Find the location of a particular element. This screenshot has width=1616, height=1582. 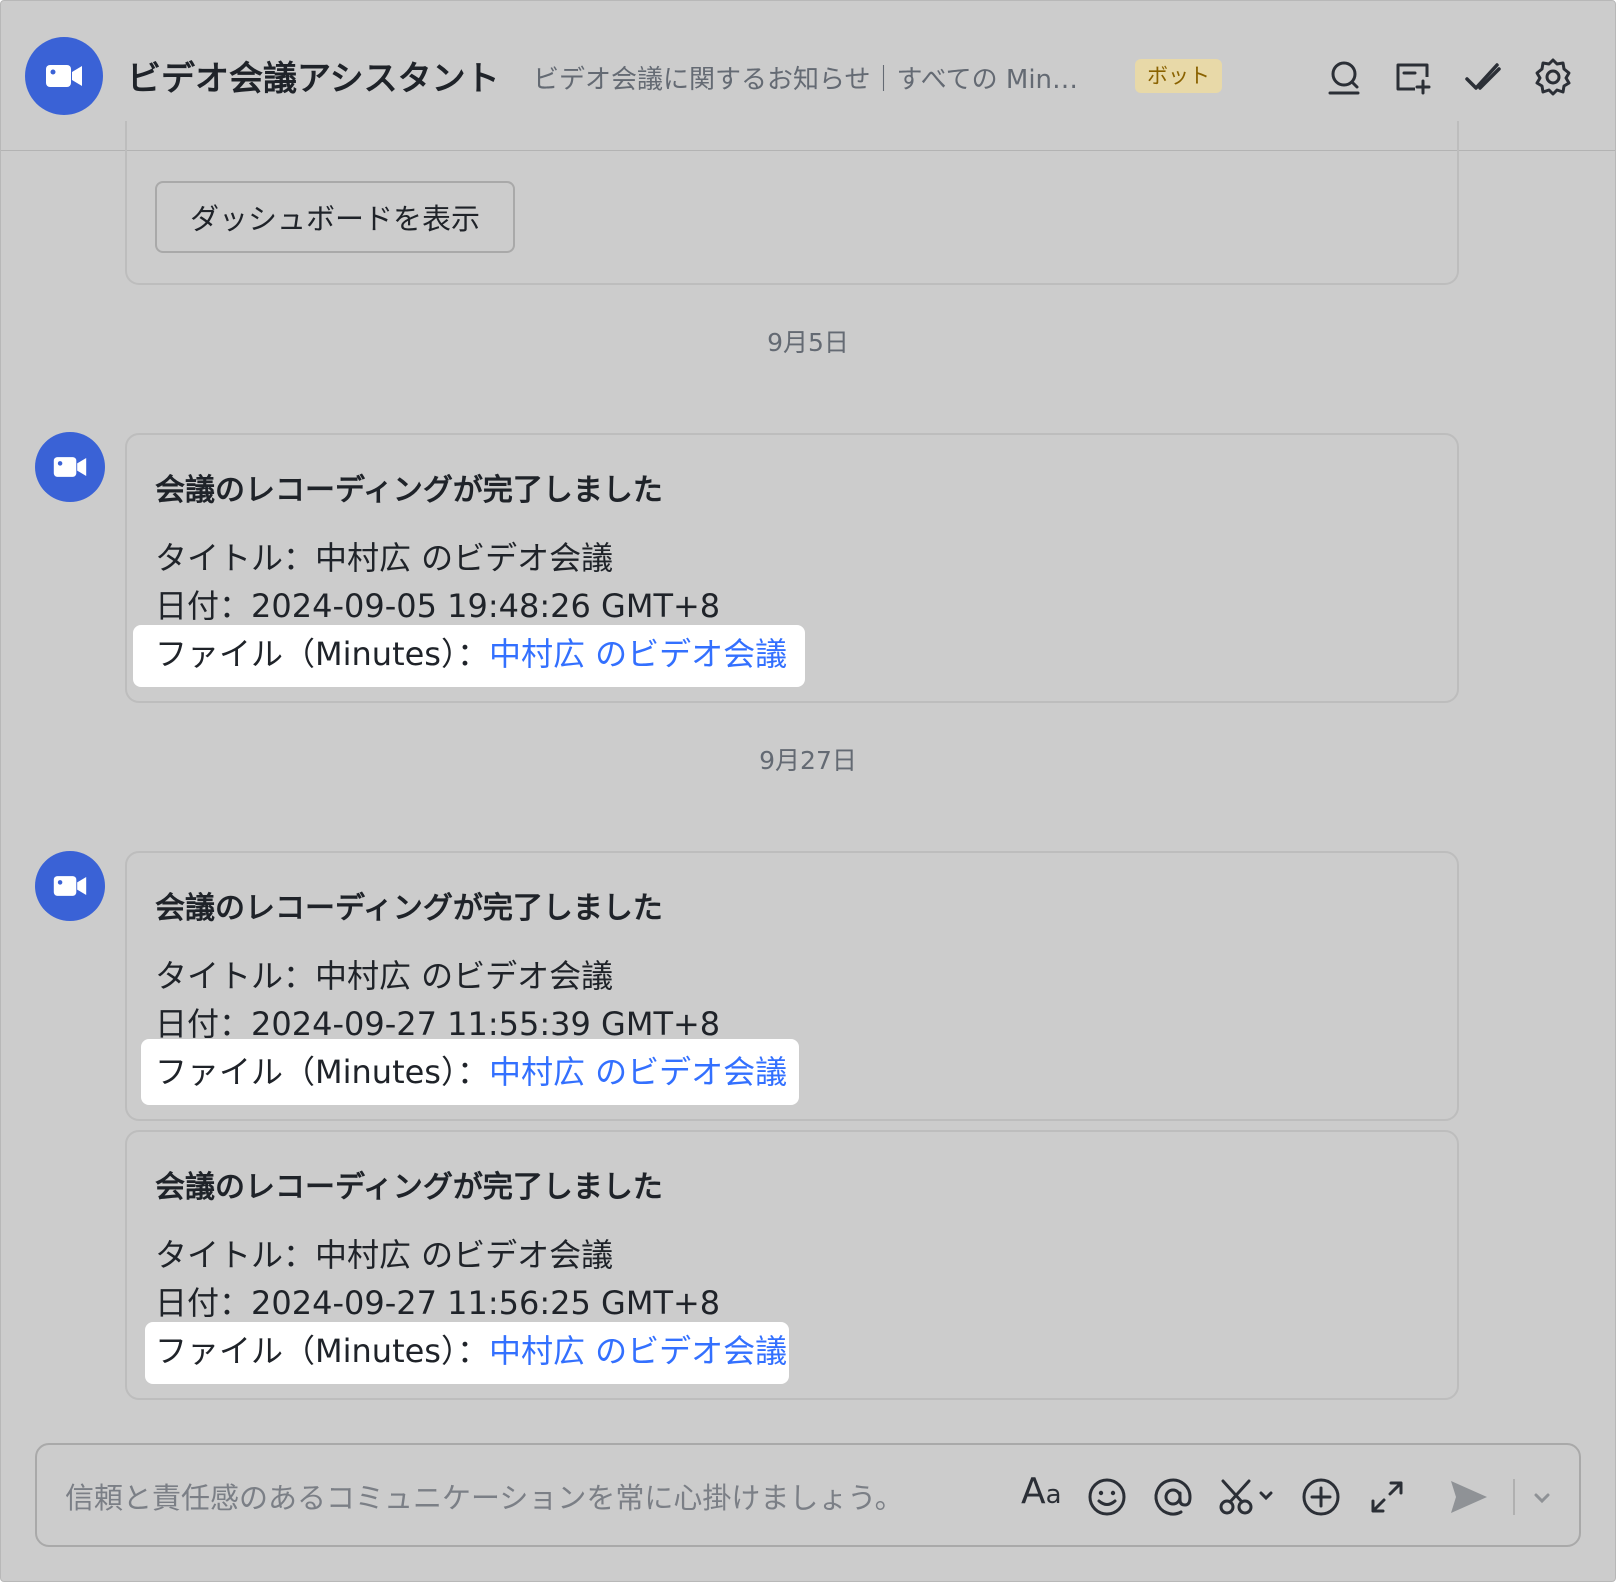

message-input is located at coordinates (530, 1498).